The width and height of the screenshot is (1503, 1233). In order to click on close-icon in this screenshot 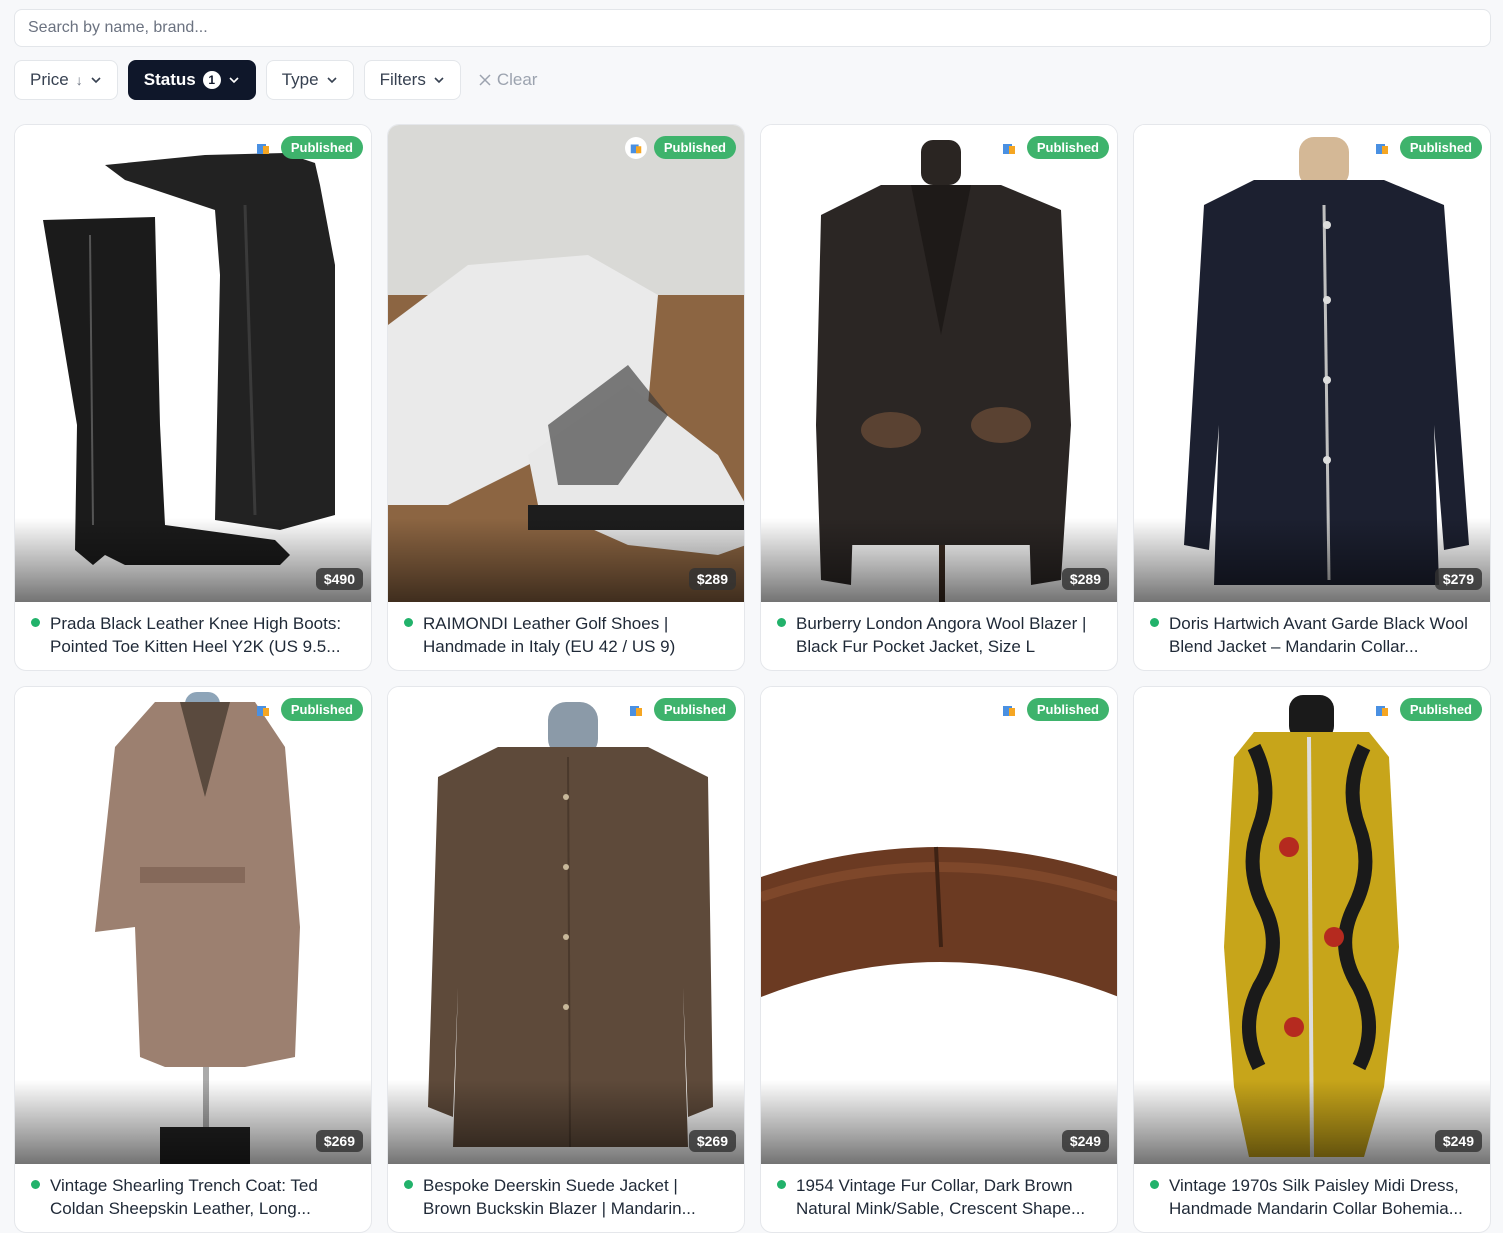, I will do `click(485, 80)`.